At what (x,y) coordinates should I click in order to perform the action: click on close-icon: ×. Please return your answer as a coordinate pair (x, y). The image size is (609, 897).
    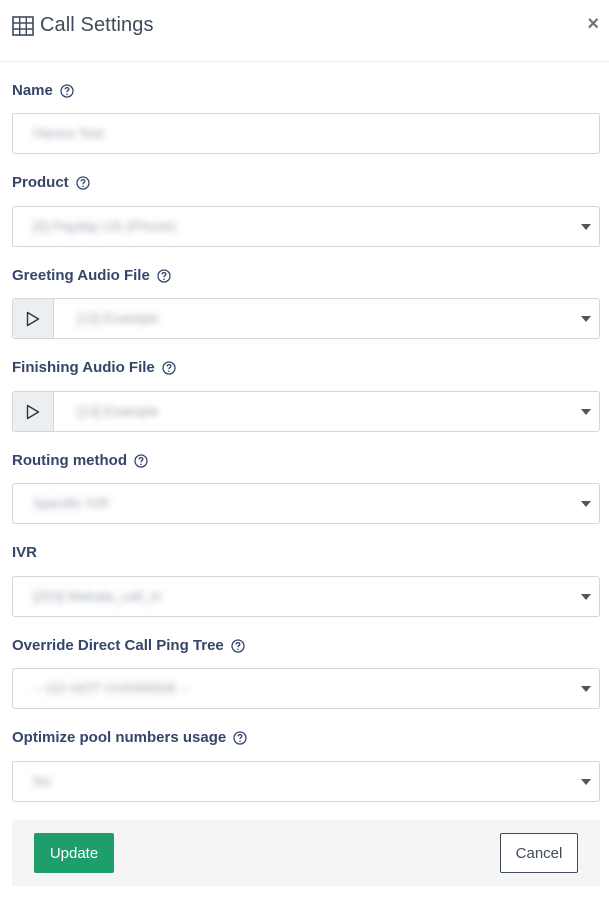
    Looking at the image, I should click on (593, 24).